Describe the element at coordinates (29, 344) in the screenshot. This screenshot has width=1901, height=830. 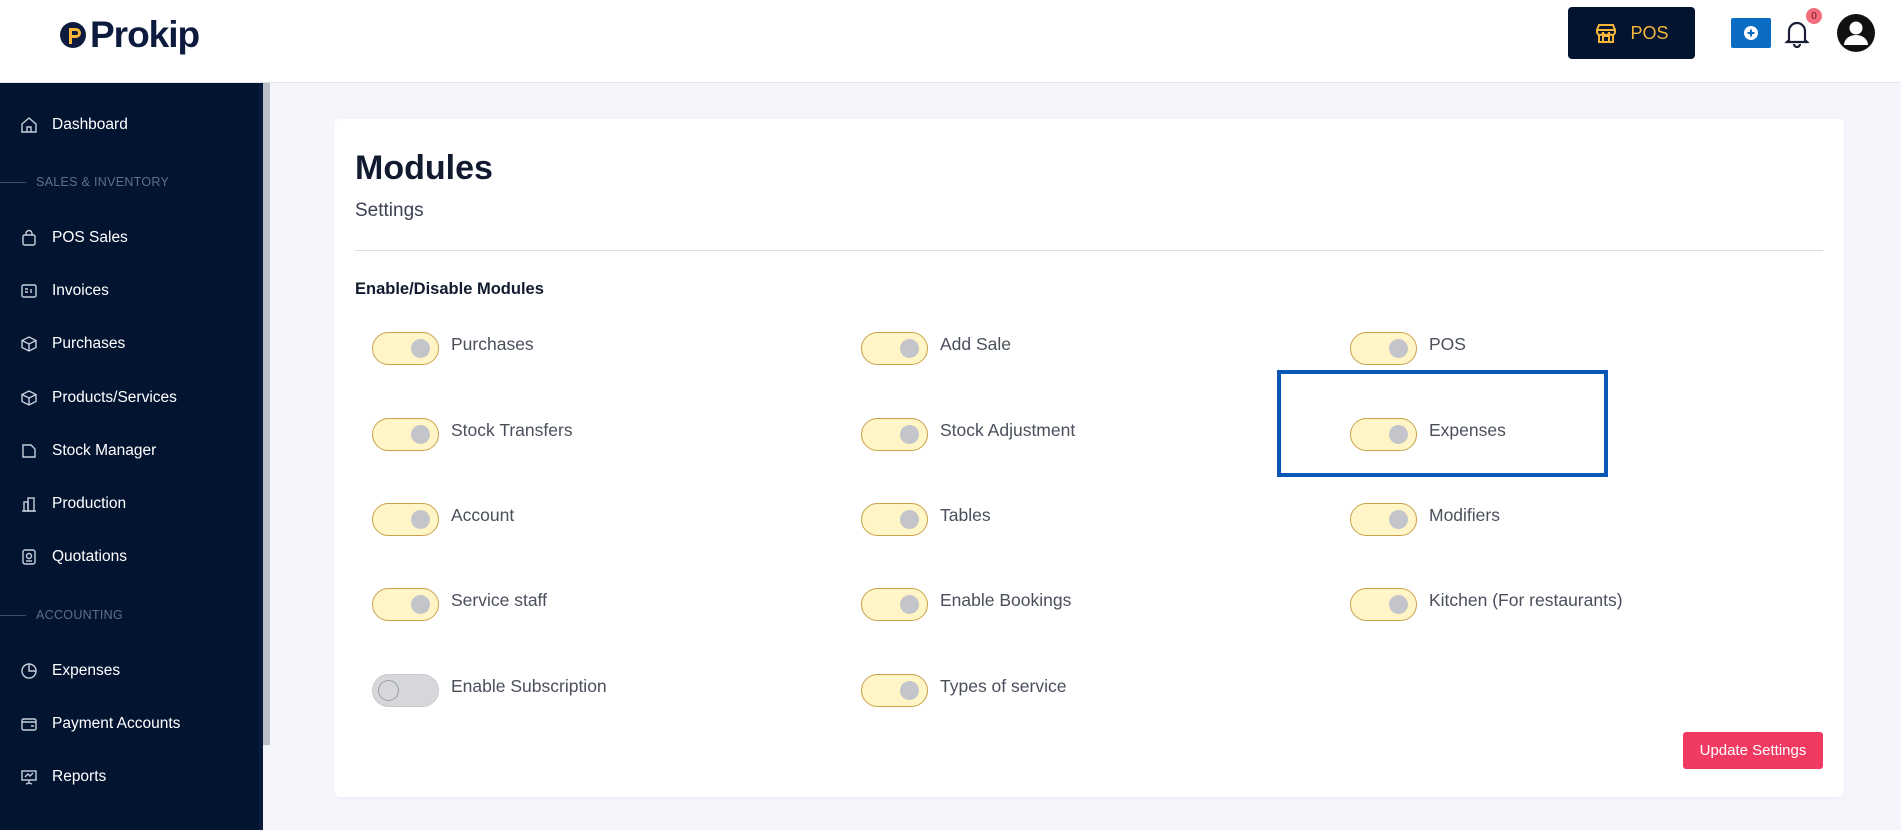
I see `purchase-box-icon` at that location.